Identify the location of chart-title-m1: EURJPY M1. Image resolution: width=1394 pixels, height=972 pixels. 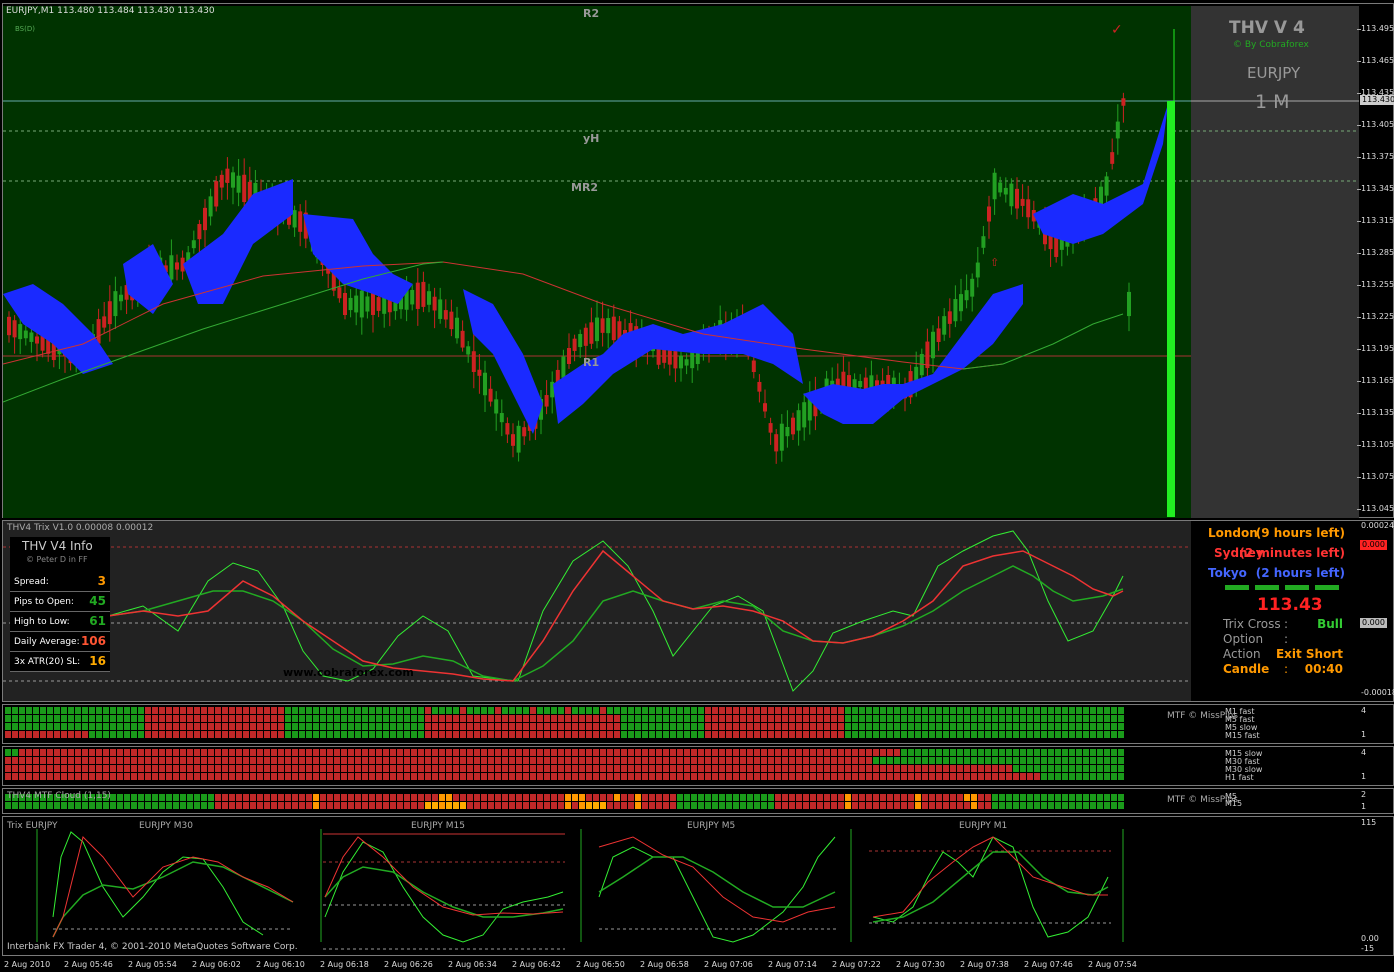
(983, 826).